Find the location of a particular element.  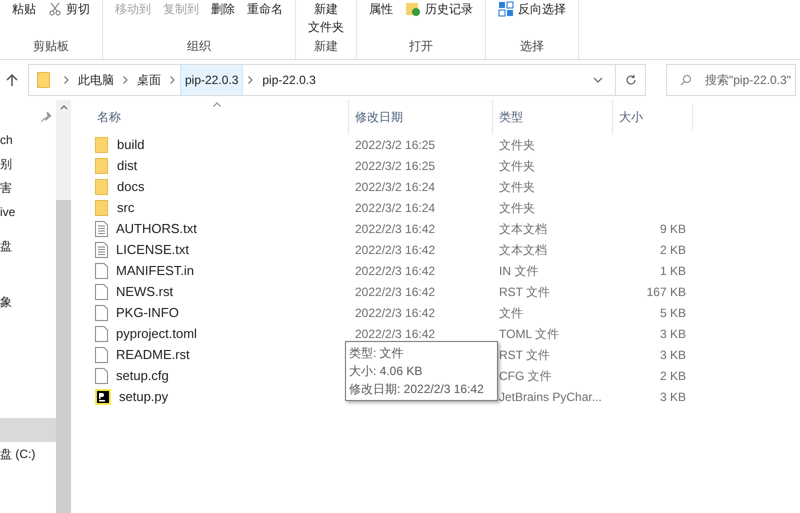

column-header: 大小 is located at coordinates (652, 117).